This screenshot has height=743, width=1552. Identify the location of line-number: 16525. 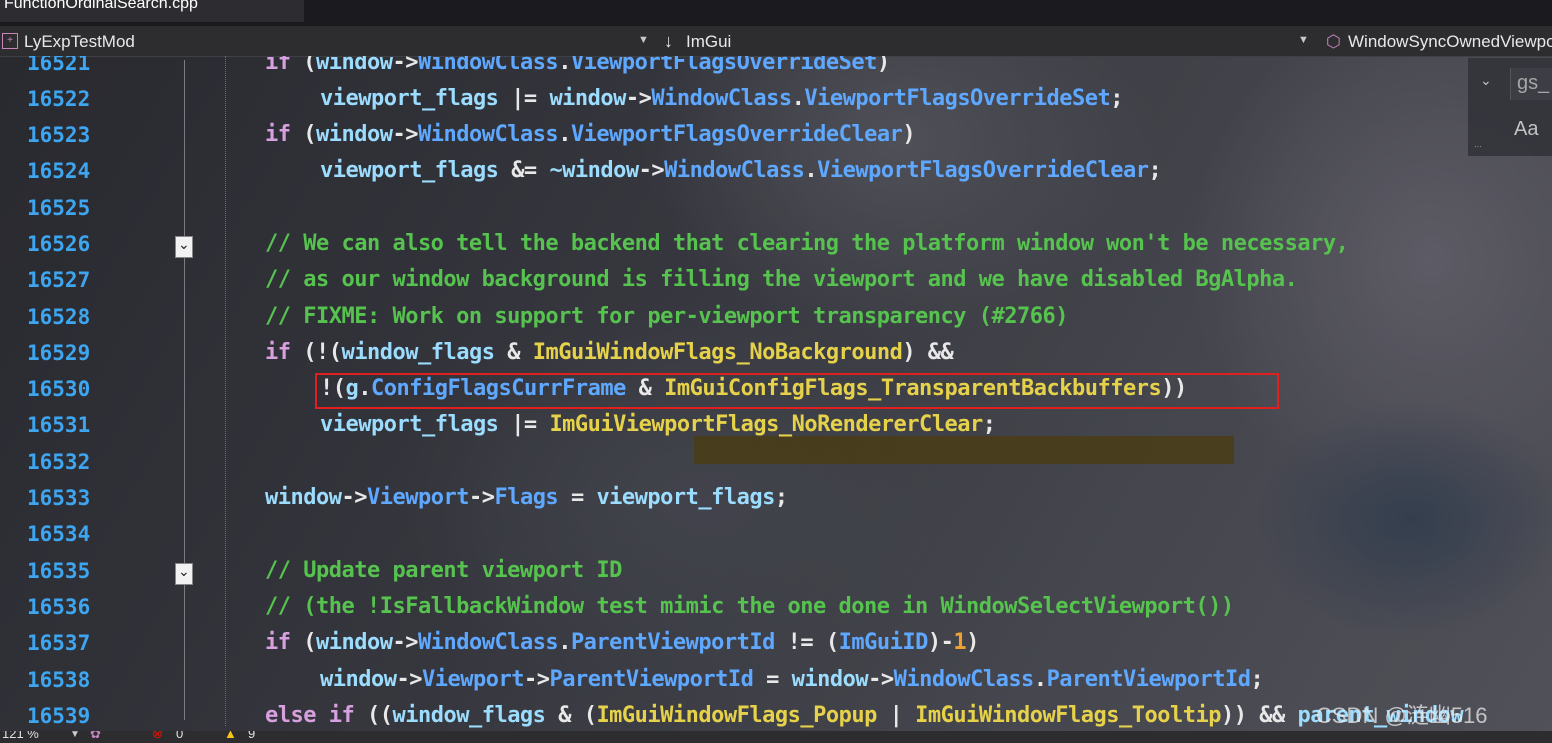
(59, 208).